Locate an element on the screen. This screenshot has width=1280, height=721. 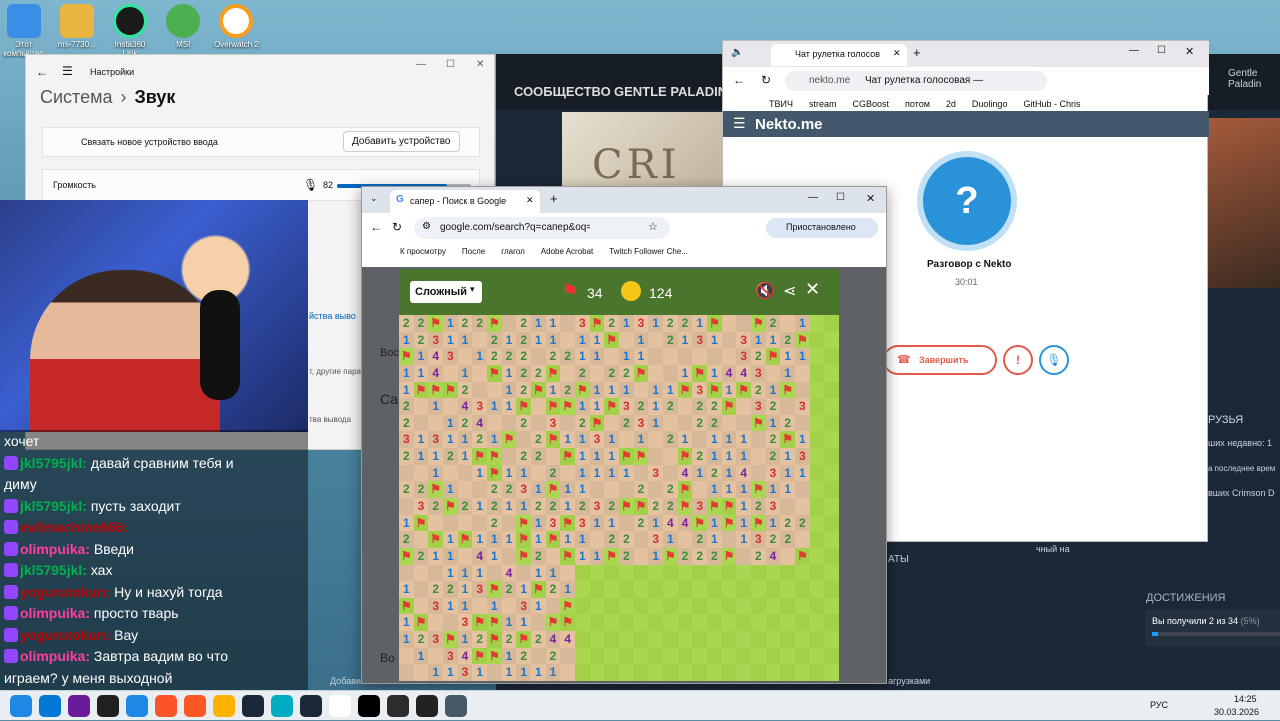
board-cell: 4 is located at coordinates (465, 406).